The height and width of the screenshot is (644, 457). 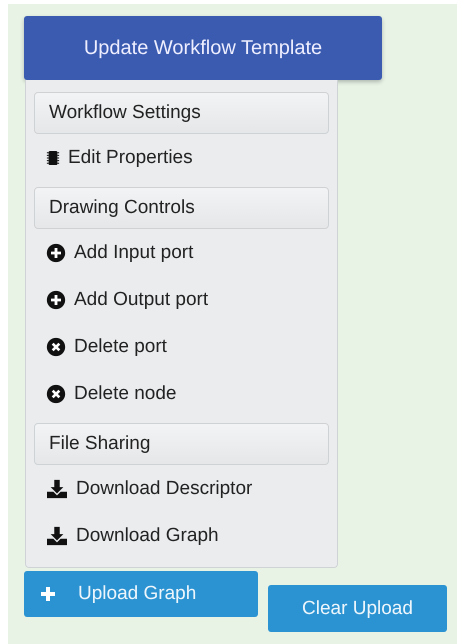 I want to click on menu-item: Add Output port, so click(x=181, y=299).